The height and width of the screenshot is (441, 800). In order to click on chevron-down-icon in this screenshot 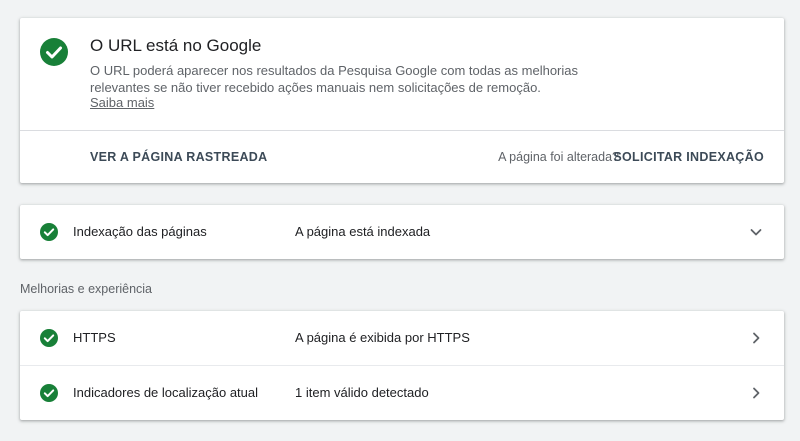, I will do `click(756, 232)`.